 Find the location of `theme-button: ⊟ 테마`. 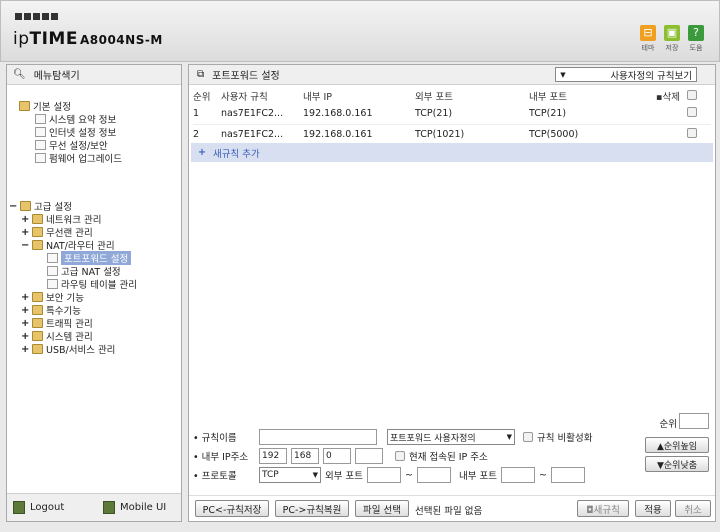

theme-button: ⊟ 테마 is located at coordinates (648, 39).